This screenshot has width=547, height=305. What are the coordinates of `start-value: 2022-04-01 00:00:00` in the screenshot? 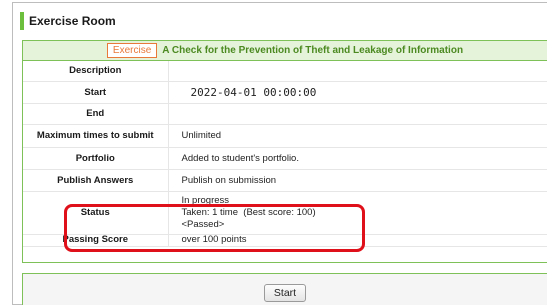 It's located at (357, 92).